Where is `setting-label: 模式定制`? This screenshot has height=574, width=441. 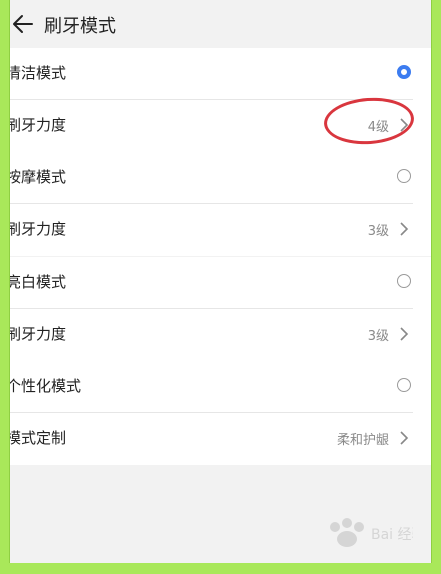
setting-label: 模式定制 is located at coordinates (38, 438).